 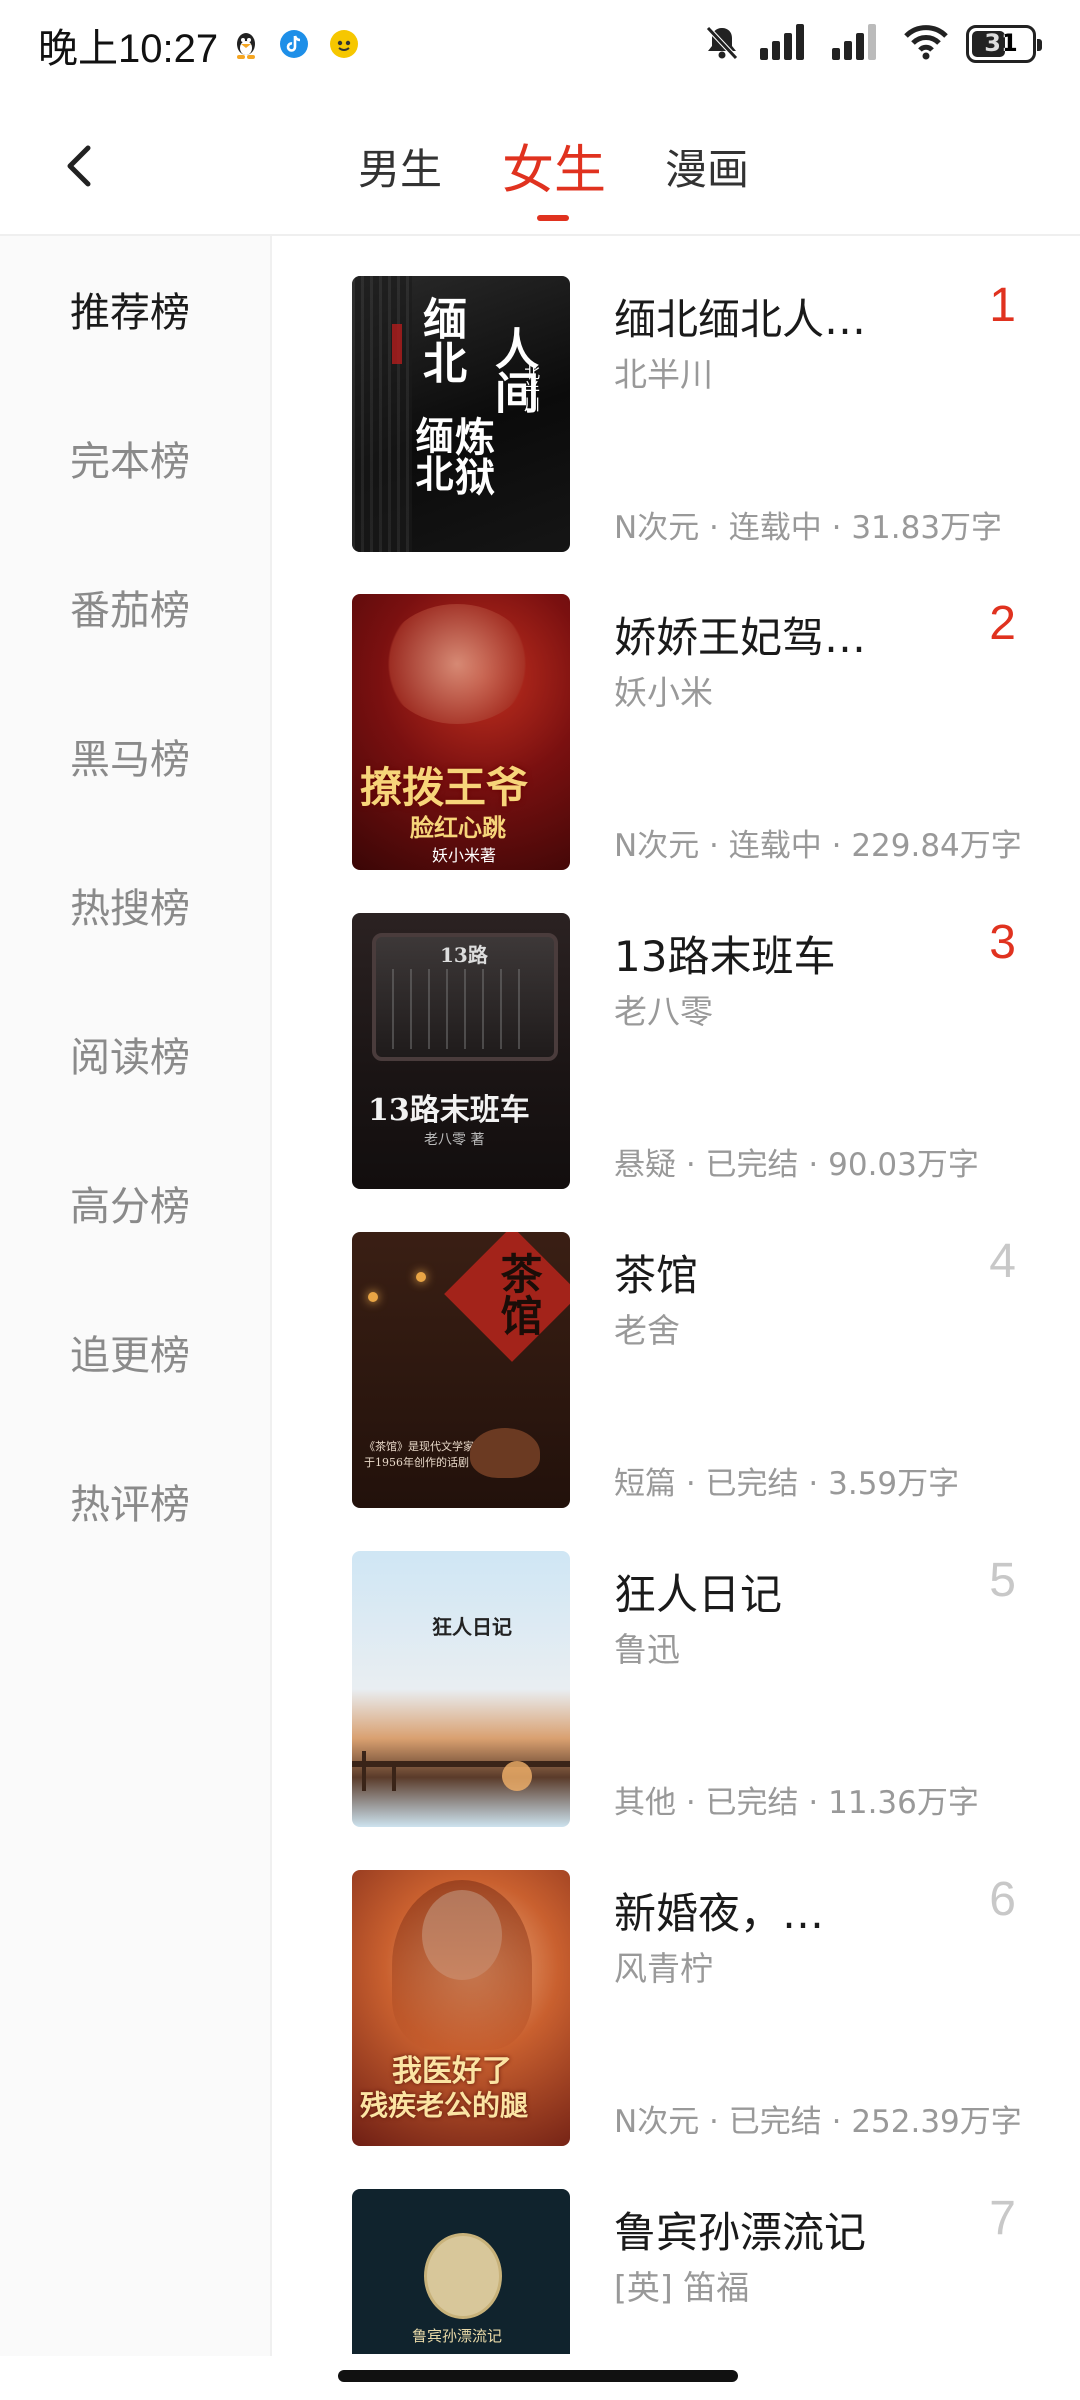 I want to click on book-cover: 茶馆 《茶馆》是现代文学家老舍 于1956年创作的话剧, so click(x=461, y=1370).